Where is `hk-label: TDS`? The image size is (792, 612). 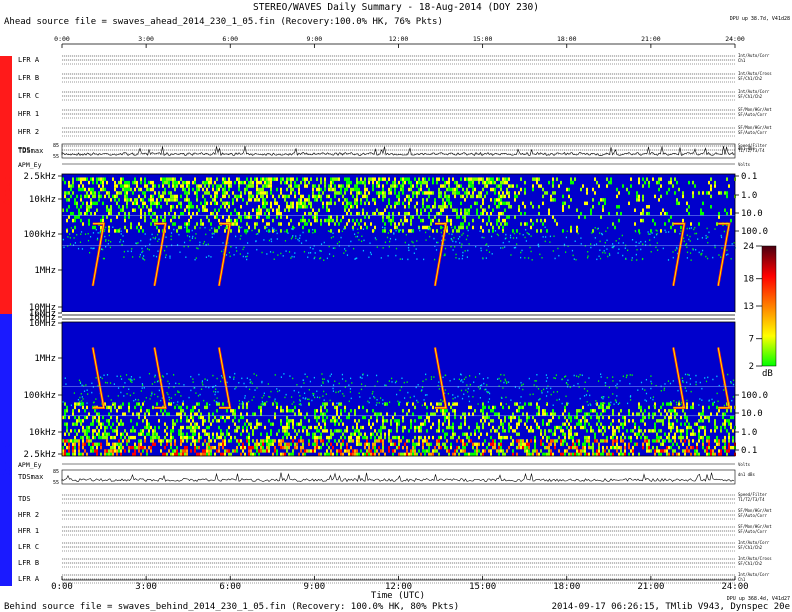
hk-label: TDS is located at coordinates (24, 499).